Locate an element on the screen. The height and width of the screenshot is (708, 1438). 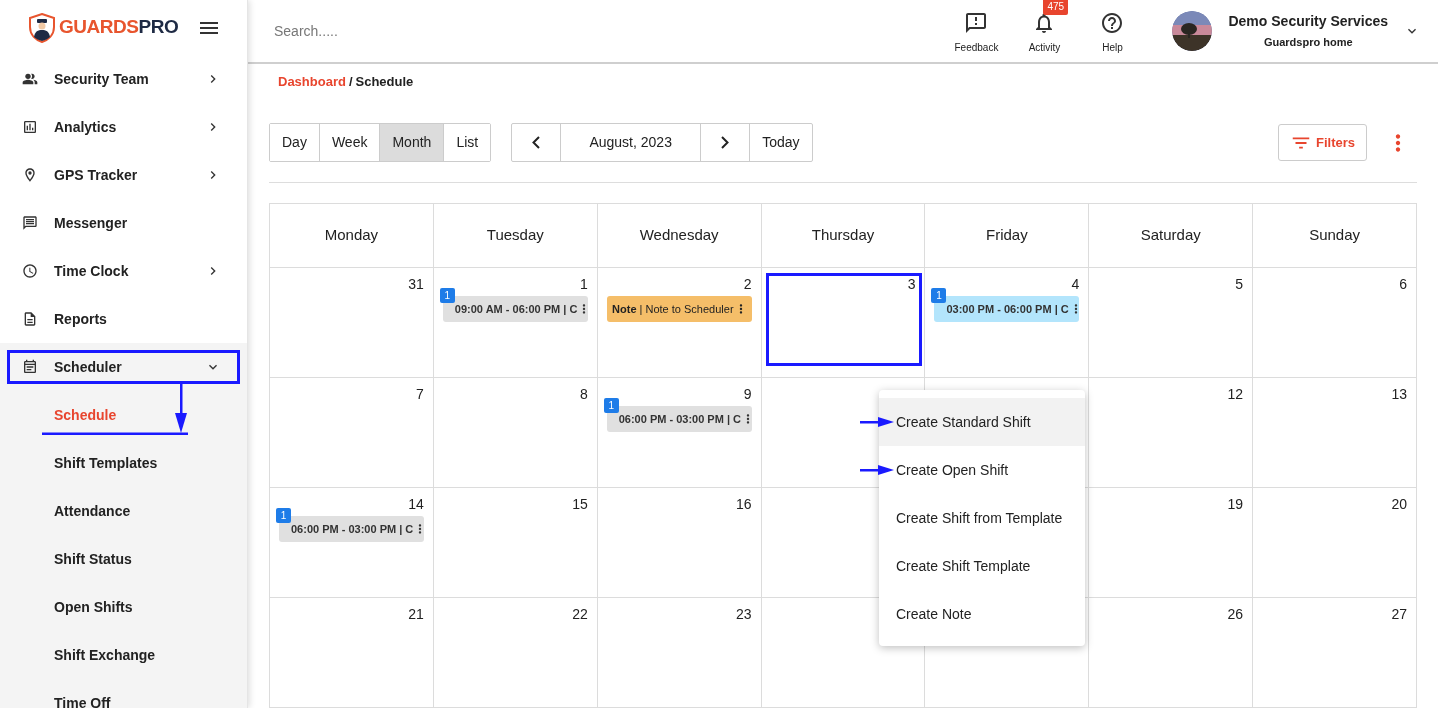
weekday-header: Tuesday is located at coordinates (515, 236).